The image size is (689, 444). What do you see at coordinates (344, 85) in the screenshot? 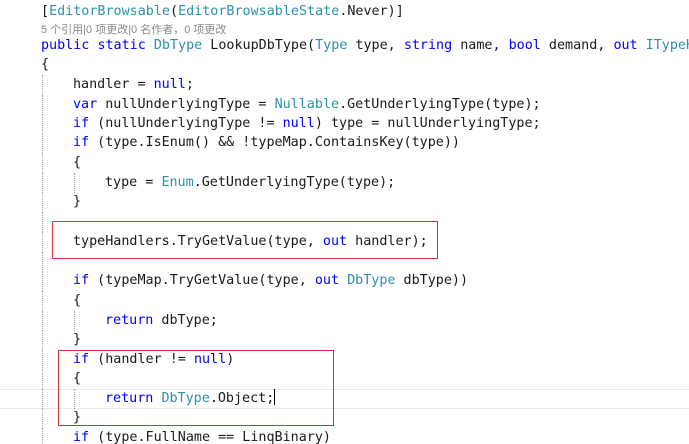
I see `code-line: handler = null;` at bounding box center [344, 85].